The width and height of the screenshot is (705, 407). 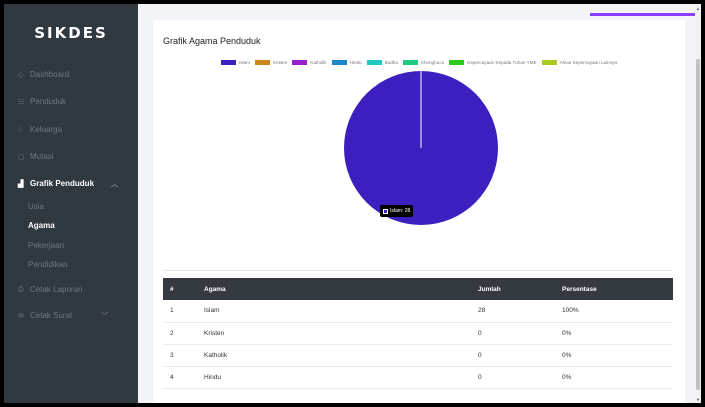 What do you see at coordinates (115, 184) in the screenshot?
I see `chevron-up-icon: ︿` at bounding box center [115, 184].